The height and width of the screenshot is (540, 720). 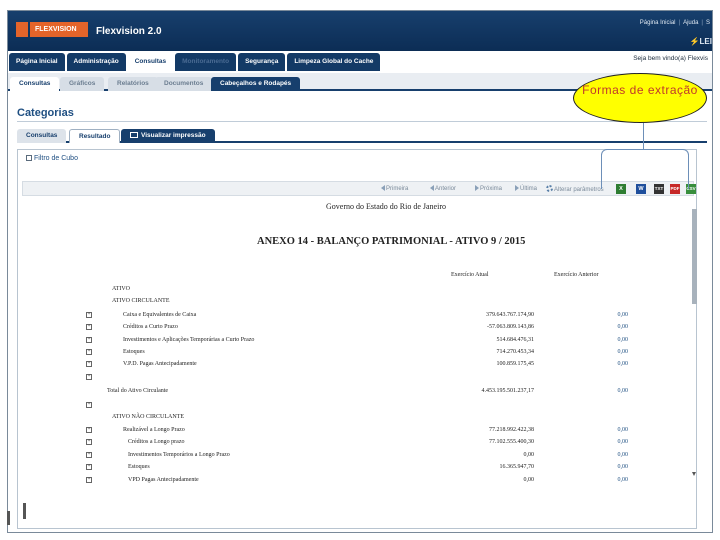 I want to click on row-value-current: 4.453.195.501.237,17, so click(x=508, y=391).